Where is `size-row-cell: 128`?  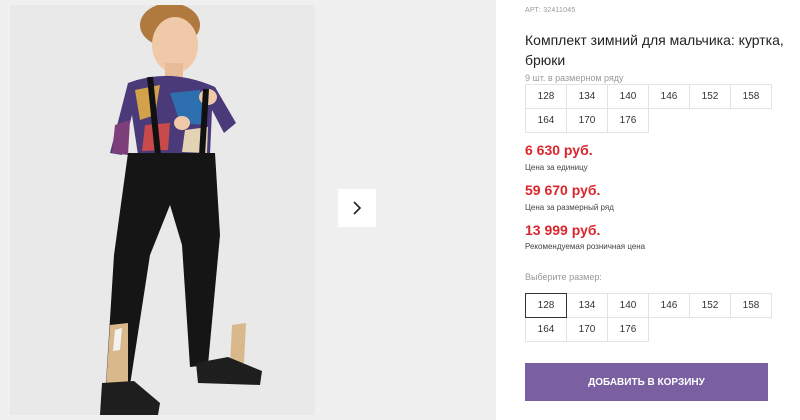 size-row-cell: 128 is located at coordinates (546, 96).